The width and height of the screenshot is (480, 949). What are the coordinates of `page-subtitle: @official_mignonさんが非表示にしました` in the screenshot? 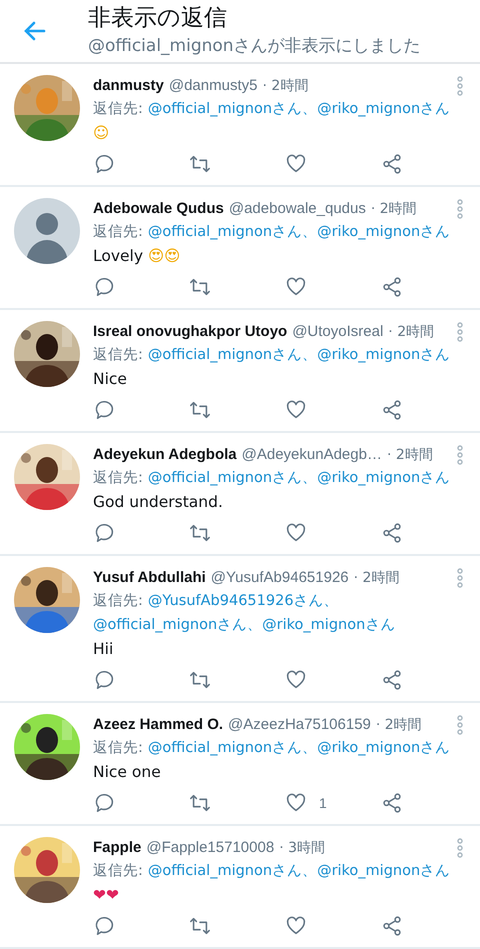 It's located at (254, 46).